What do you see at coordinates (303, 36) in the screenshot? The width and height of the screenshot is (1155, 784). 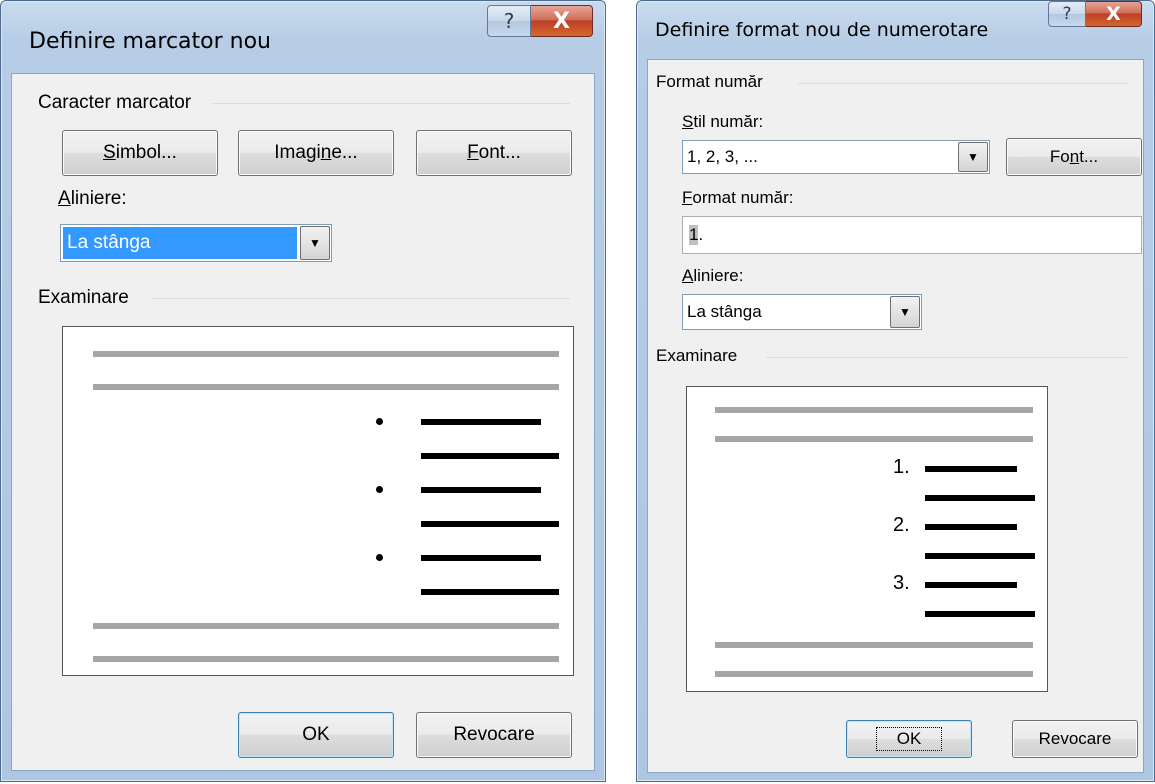 I see `title-bar: Definire marcator nou ? X` at bounding box center [303, 36].